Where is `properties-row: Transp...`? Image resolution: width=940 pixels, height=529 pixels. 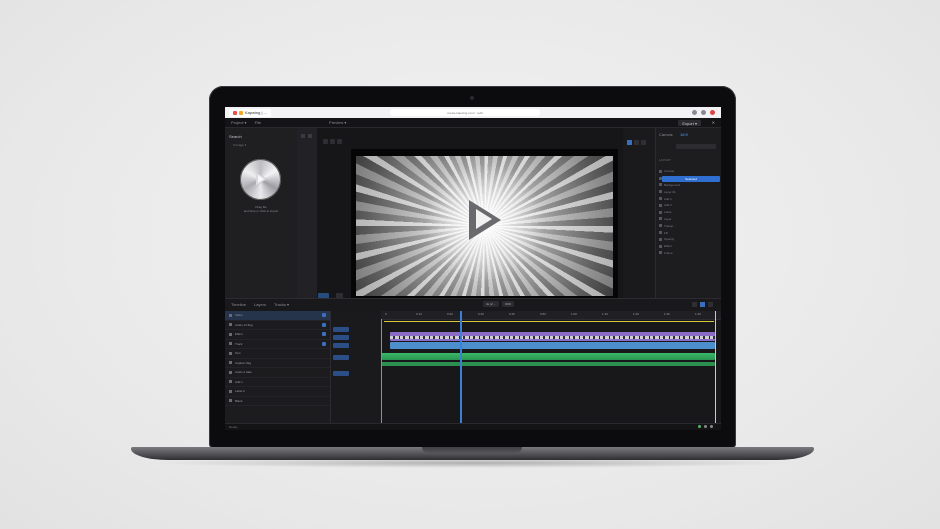
properties-row: Transp... is located at coordinates (689, 225).